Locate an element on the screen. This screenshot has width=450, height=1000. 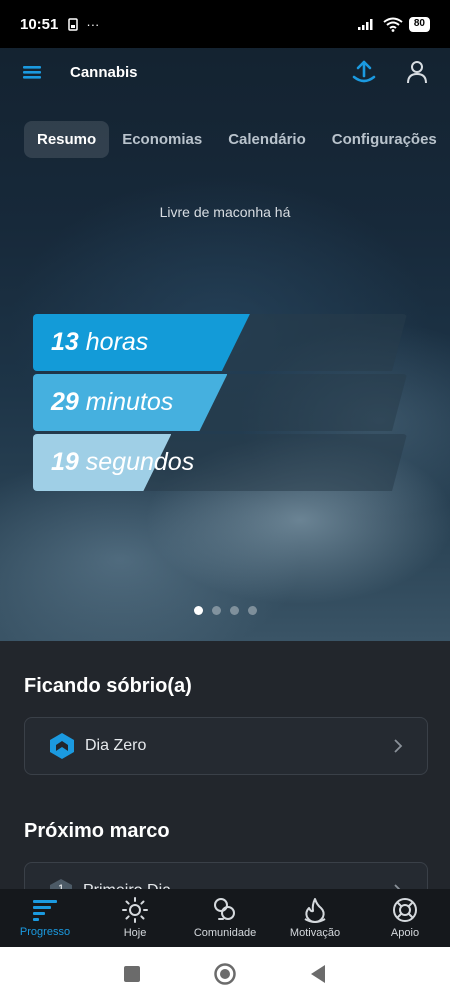
lifebuoy-icon is located at coordinates (405, 910).